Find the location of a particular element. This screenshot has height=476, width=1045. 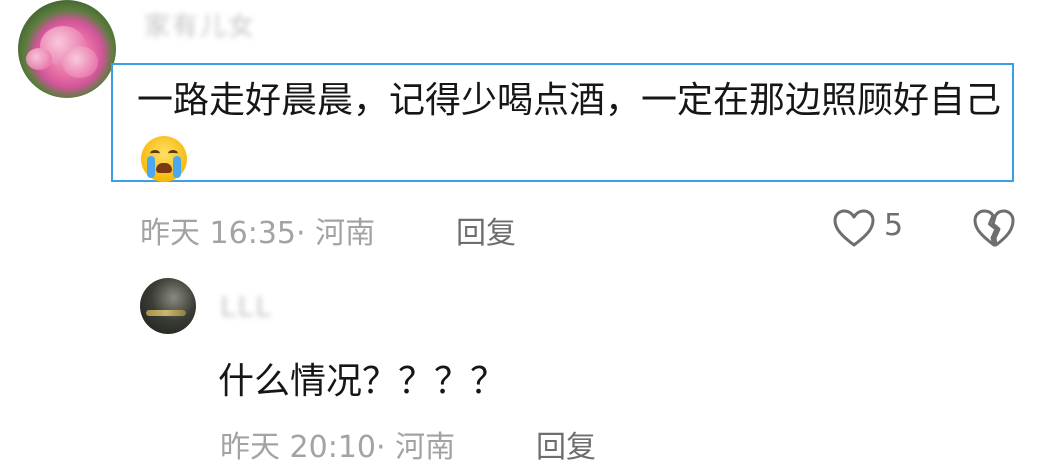

comment-time: 昨天 16:35 is located at coordinates (218, 233).